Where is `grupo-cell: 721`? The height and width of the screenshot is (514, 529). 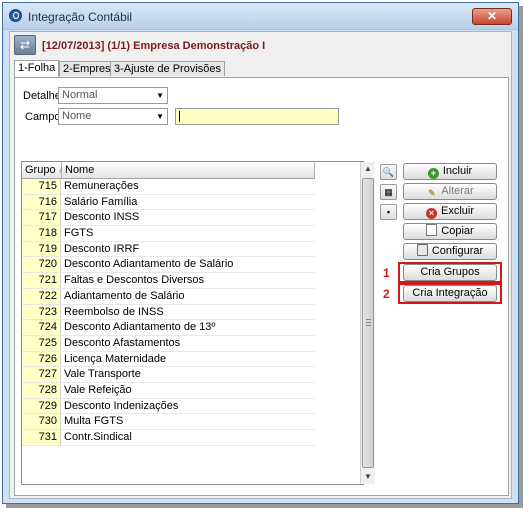
grupo-cell: 721 is located at coordinates (41, 280).